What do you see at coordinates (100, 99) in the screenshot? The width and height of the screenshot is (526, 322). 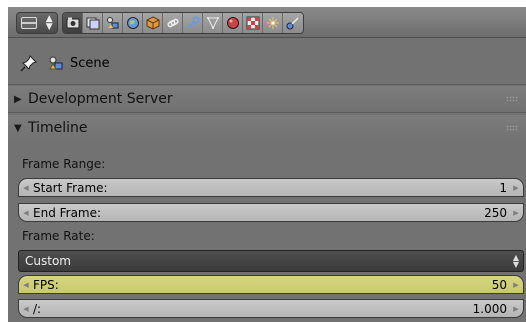 I see `panel-title: Development Server` at bounding box center [100, 99].